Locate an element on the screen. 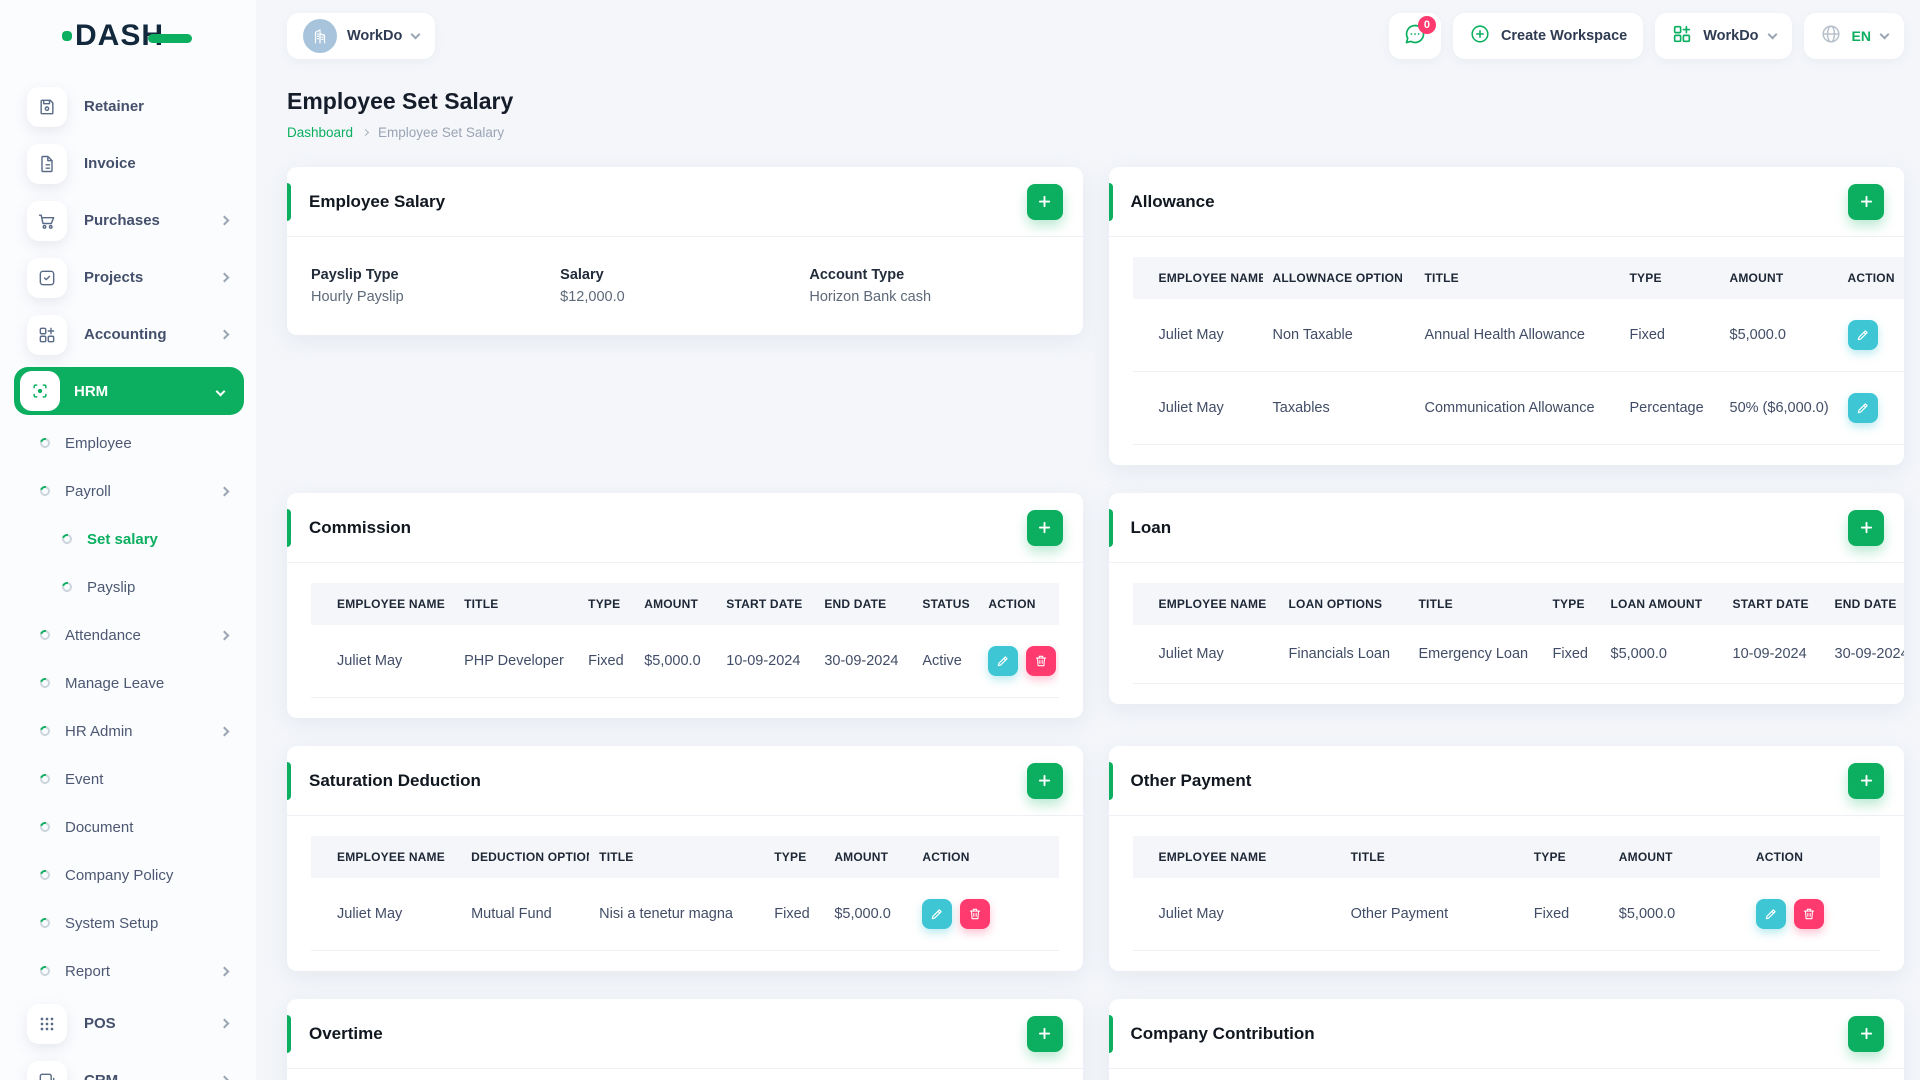 The width and height of the screenshot is (1920, 1080). table-cell: Mutual Fund is located at coordinates (525, 914).